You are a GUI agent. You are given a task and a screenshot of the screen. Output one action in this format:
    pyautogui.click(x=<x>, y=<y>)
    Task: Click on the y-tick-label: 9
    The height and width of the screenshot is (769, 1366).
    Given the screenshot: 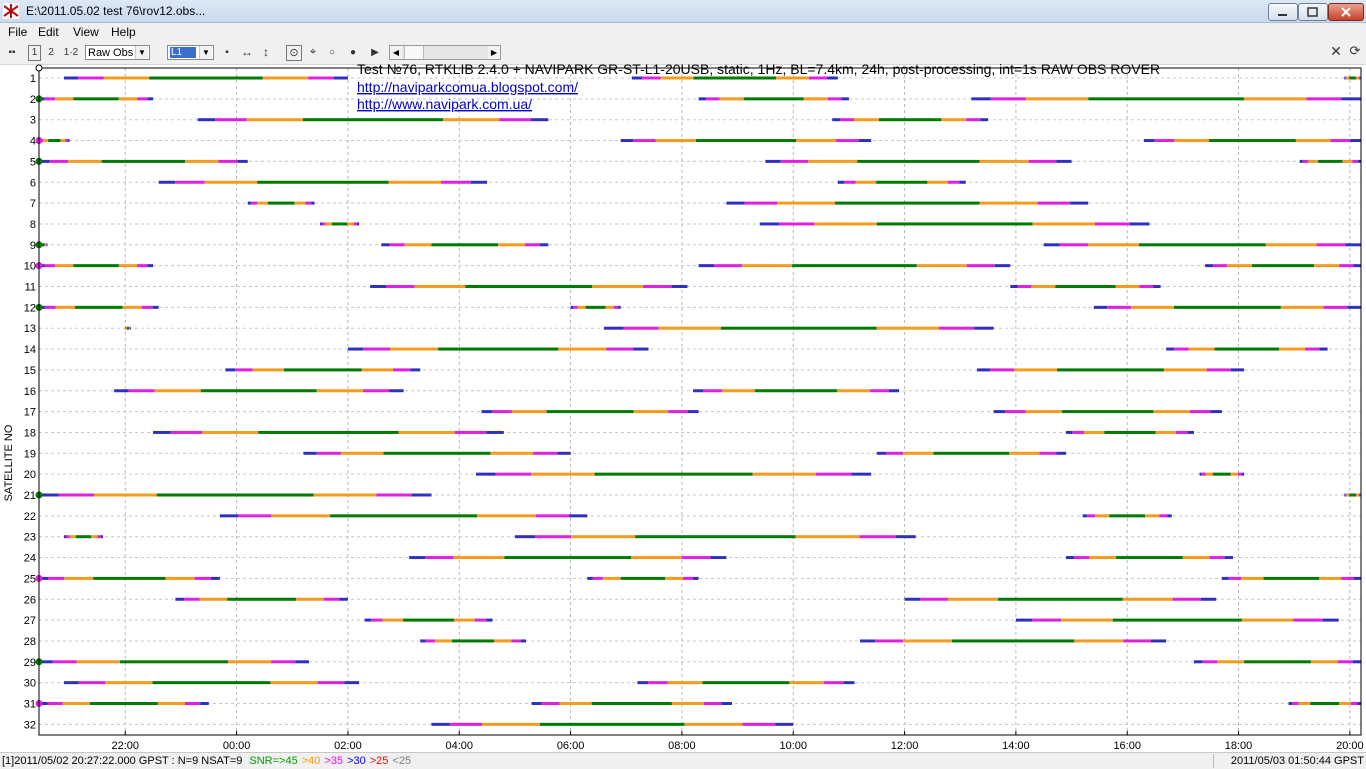 What is the action you would take?
    pyautogui.click(x=33, y=246)
    